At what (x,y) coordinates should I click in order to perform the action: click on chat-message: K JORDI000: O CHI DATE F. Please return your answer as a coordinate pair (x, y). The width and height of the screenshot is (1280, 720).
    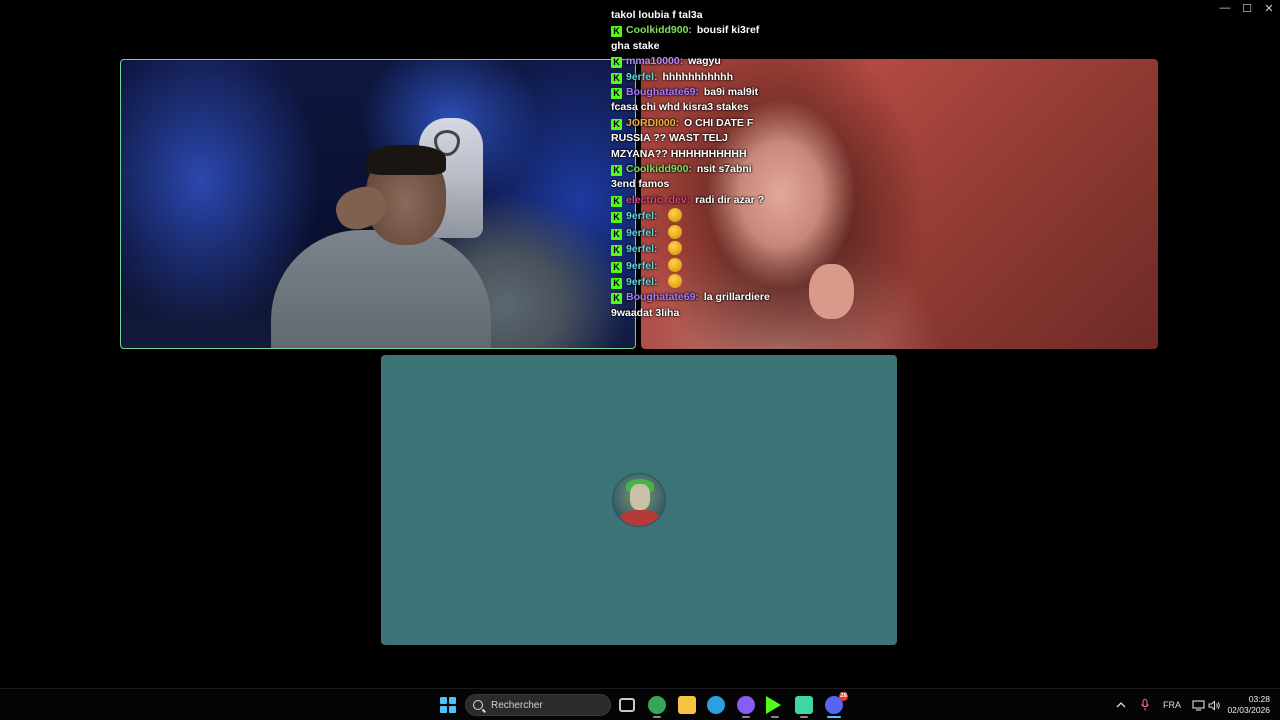
    Looking at the image, I should click on (711, 123).